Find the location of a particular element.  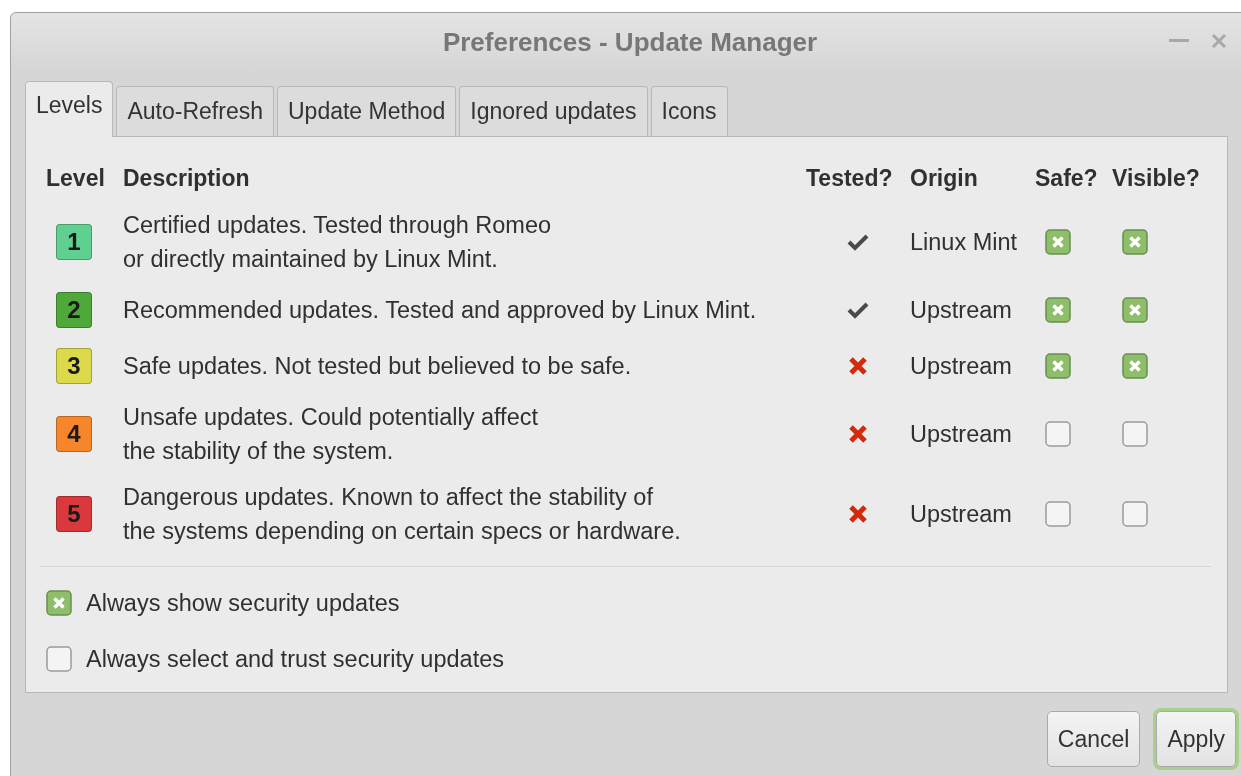

tab: Auto-Refresh is located at coordinates (195, 111).